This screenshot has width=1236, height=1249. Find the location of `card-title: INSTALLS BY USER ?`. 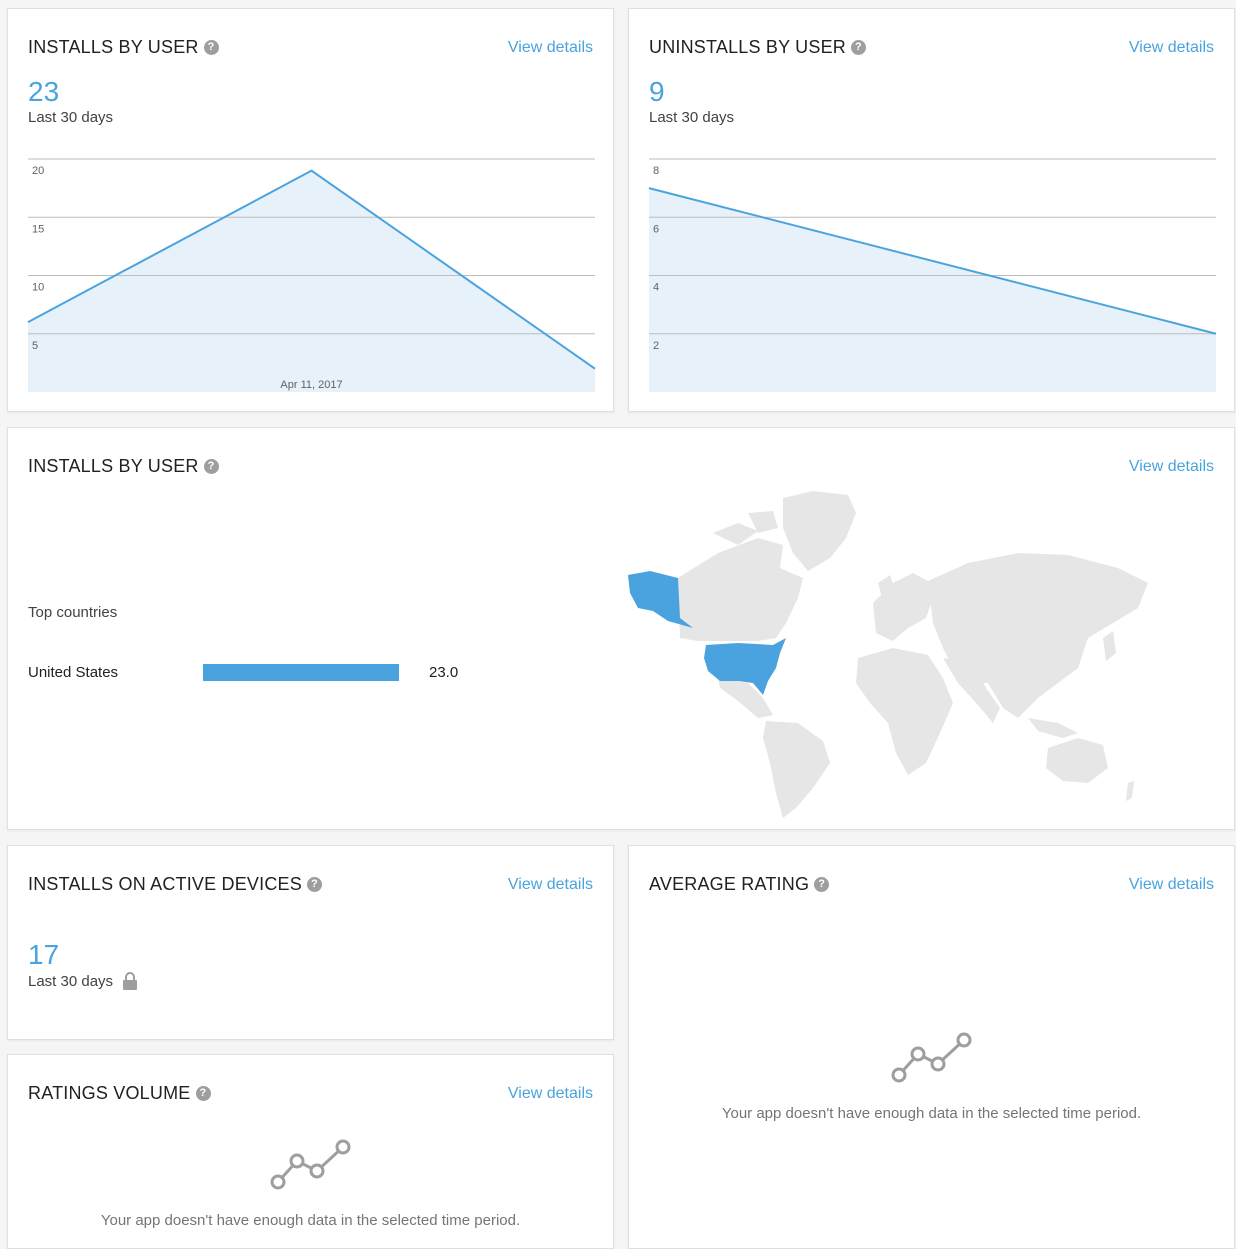

card-title: INSTALLS BY USER ? is located at coordinates (123, 466).